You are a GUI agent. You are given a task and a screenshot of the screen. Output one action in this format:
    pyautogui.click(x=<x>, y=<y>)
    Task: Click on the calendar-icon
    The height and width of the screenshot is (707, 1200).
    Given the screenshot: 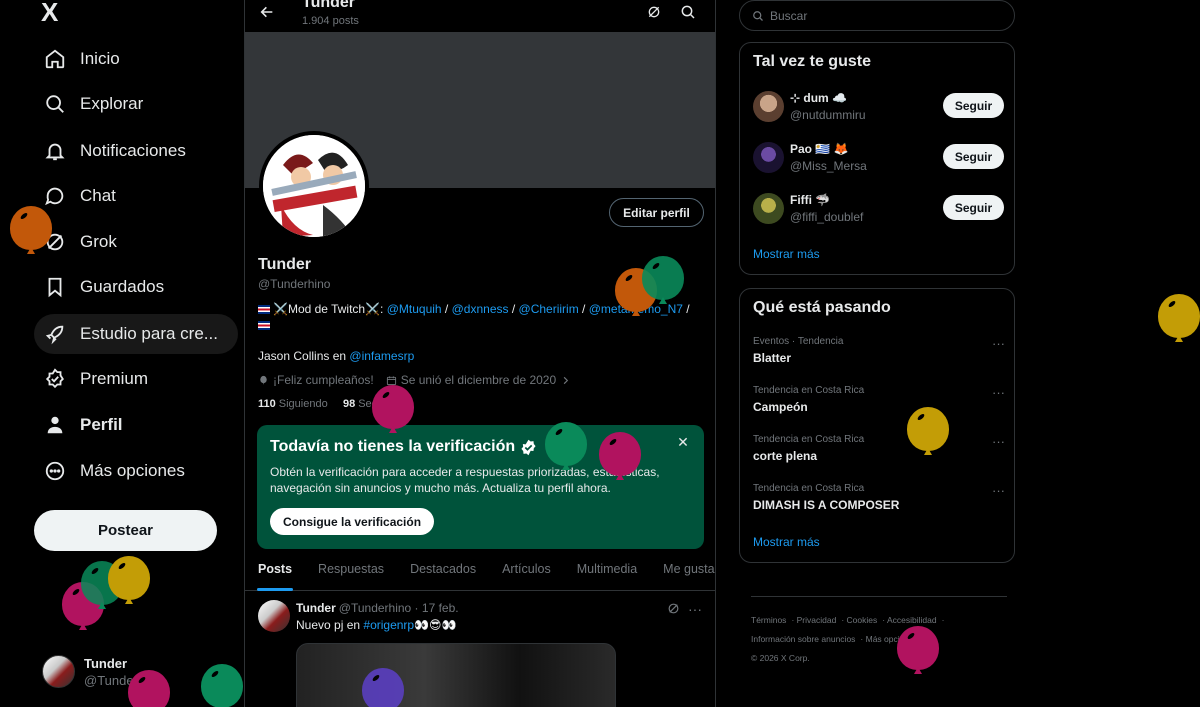 What is the action you would take?
    pyautogui.click(x=391, y=380)
    